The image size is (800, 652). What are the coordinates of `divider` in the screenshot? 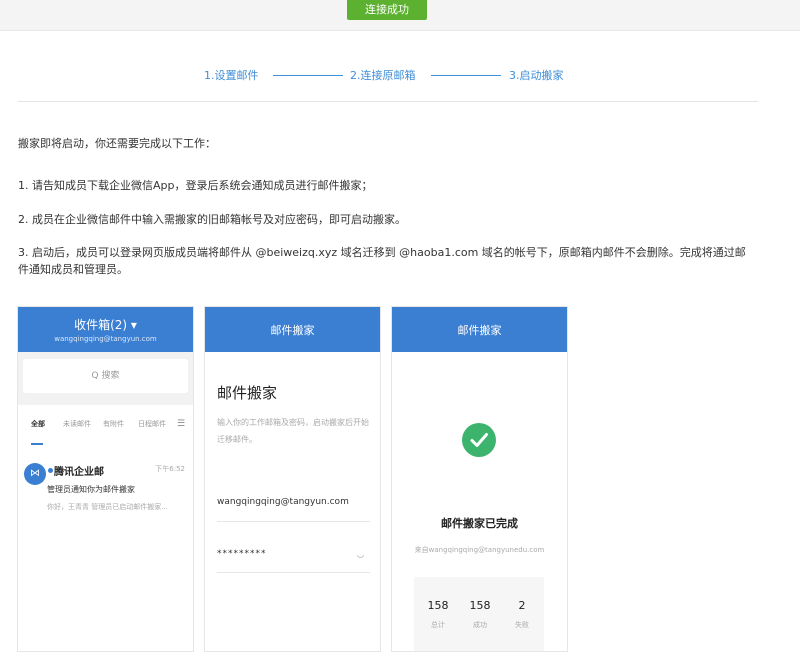 It's located at (388, 101).